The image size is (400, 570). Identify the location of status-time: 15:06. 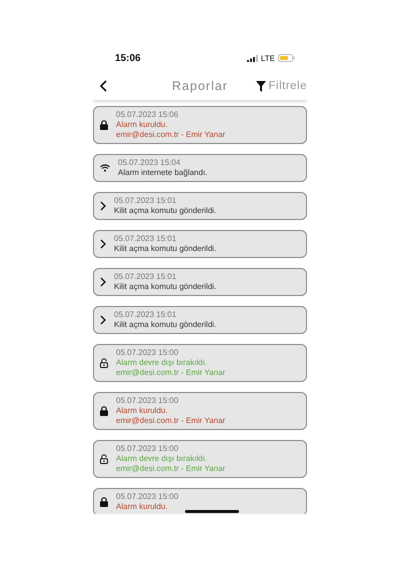
(128, 58).